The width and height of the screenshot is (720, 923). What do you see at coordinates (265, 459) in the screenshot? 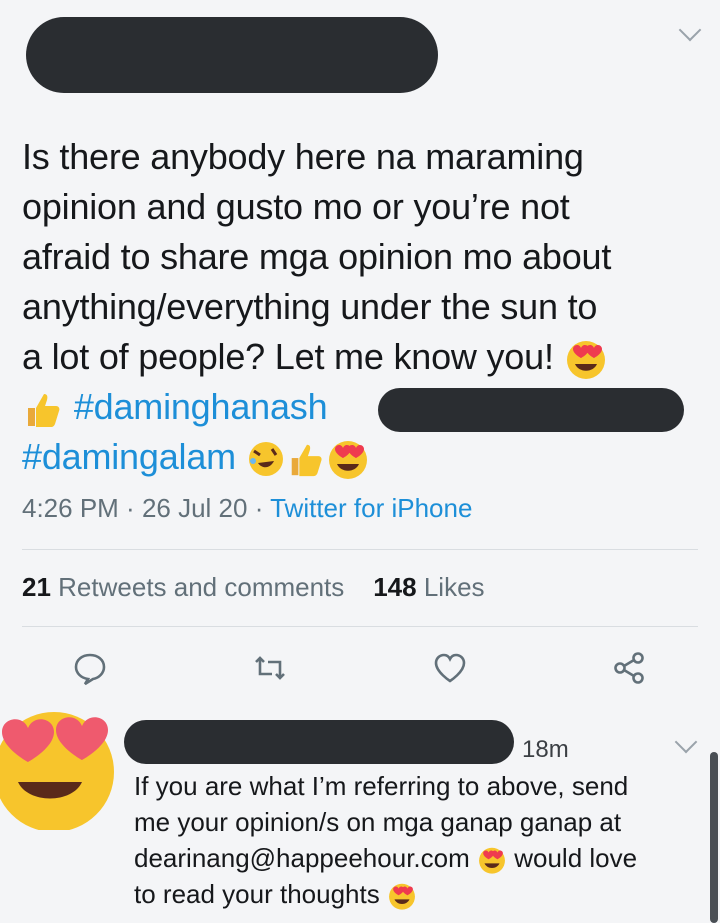
I see `rofl-emoji-icon` at bounding box center [265, 459].